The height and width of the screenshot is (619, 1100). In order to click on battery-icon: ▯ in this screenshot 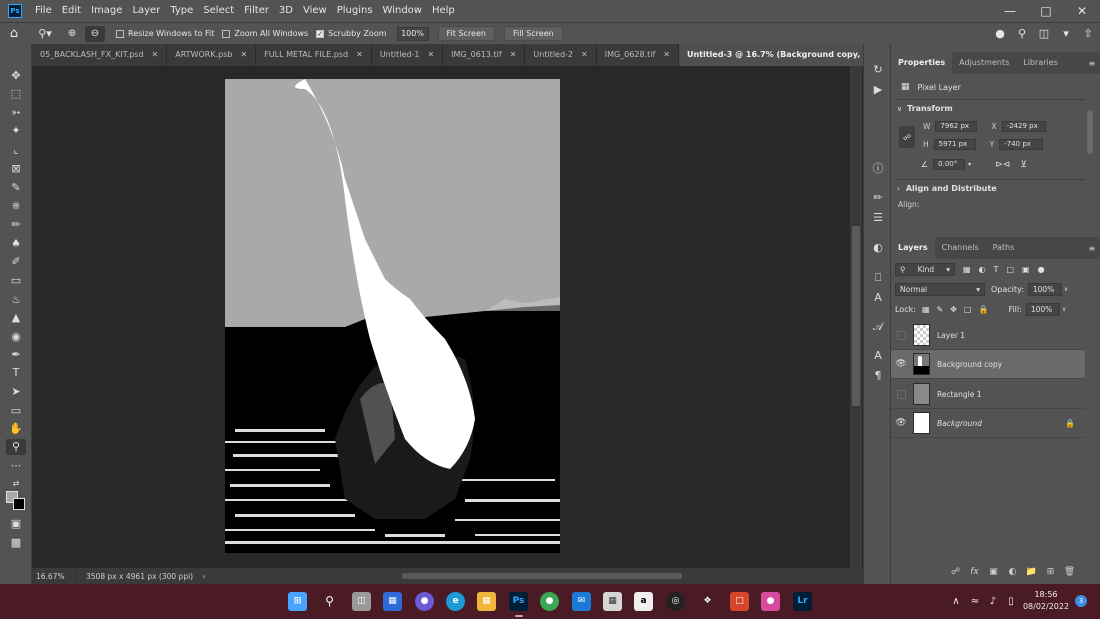, I will do `click(1011, 601)`.